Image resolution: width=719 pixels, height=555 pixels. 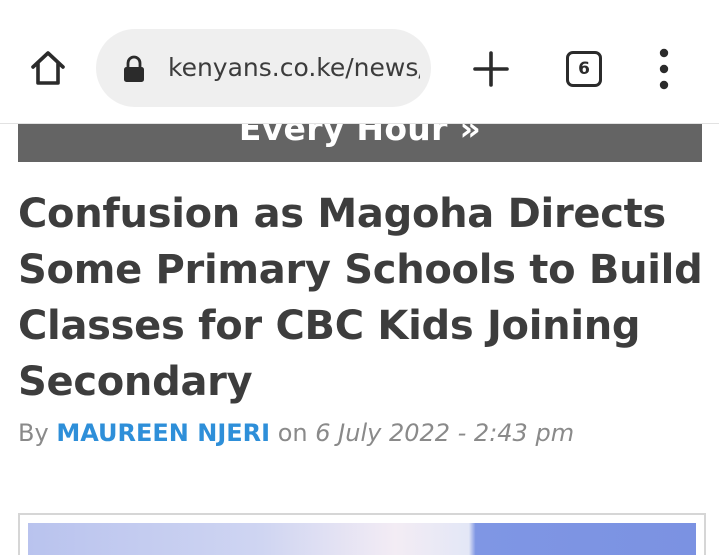 I want to click on promo-banner: Every Hour », so click(x=360, y=143).